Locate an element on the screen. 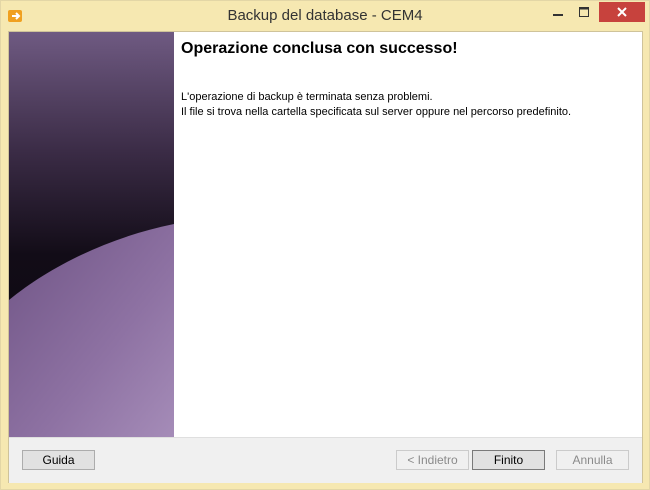 This screenshot has height=490, width=650. maximize-button is located at coordinates (584, 12).